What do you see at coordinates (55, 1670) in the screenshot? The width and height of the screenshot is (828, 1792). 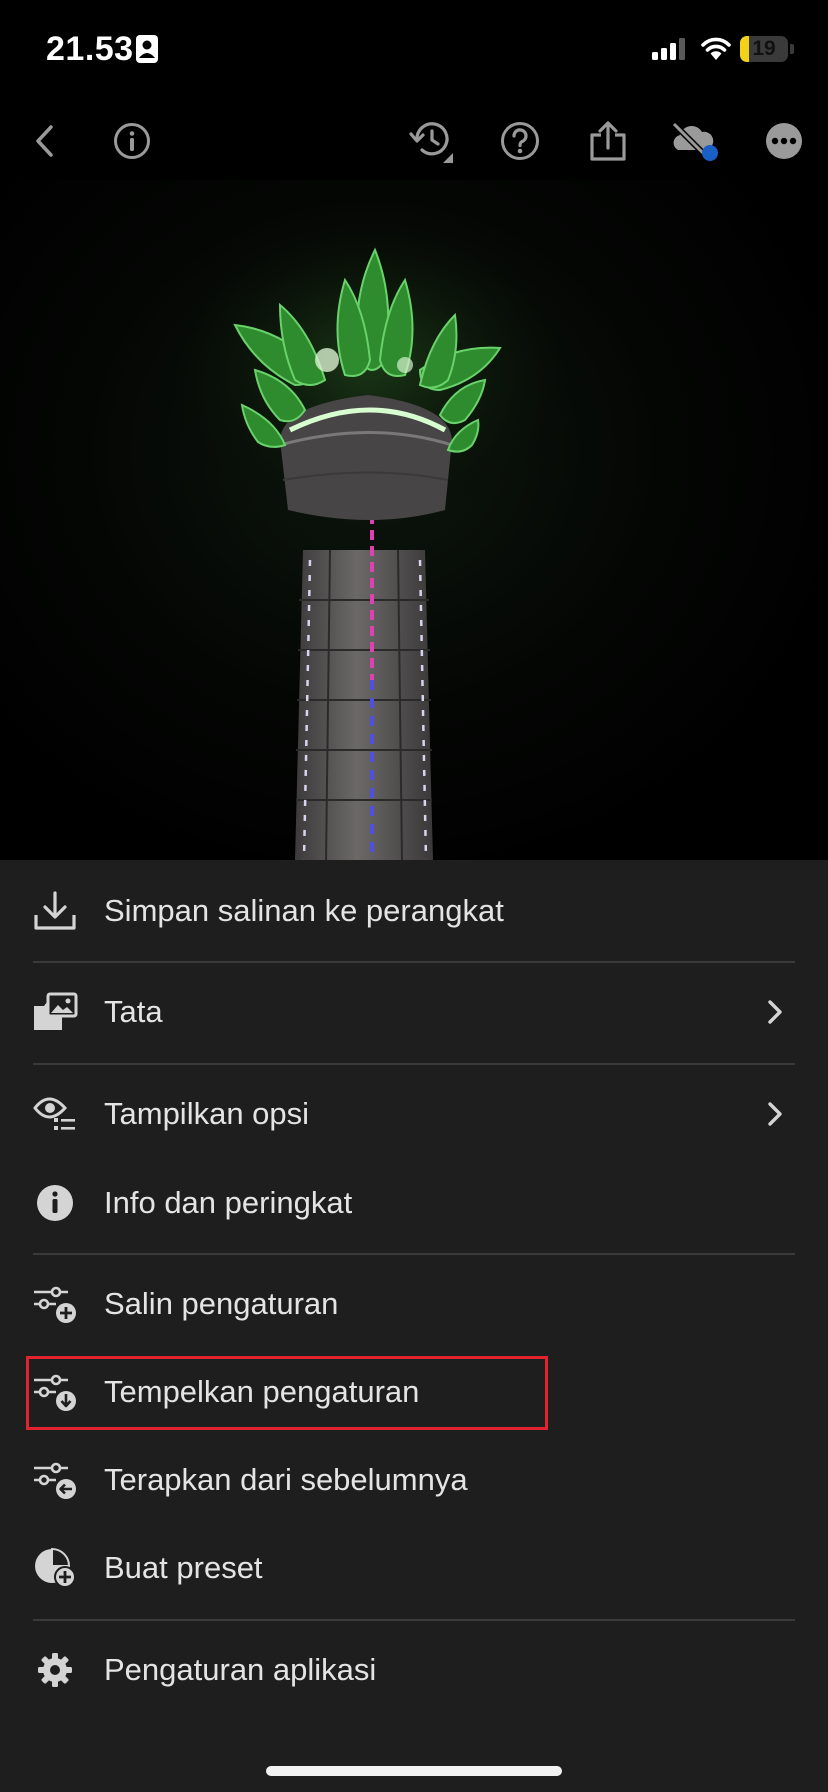 I see `gear-icon` at bounding box center [55, 1670].